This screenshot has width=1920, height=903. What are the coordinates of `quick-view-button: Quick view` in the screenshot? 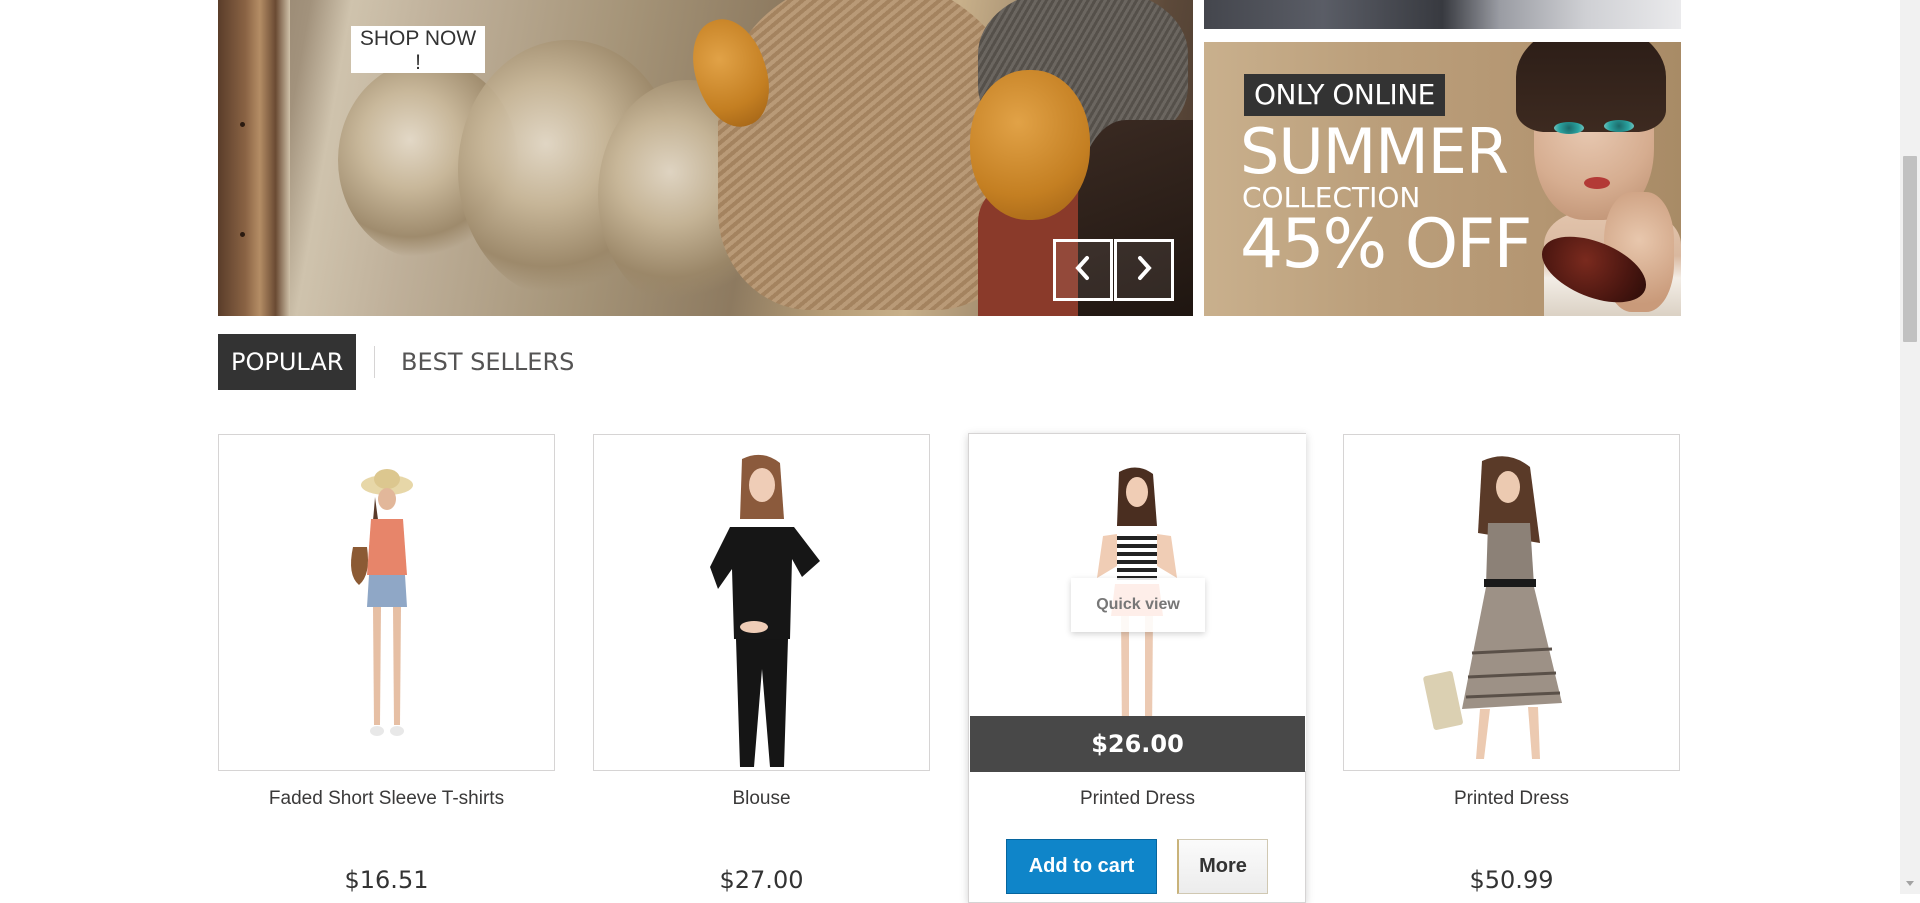 It's located at (1138, 605).